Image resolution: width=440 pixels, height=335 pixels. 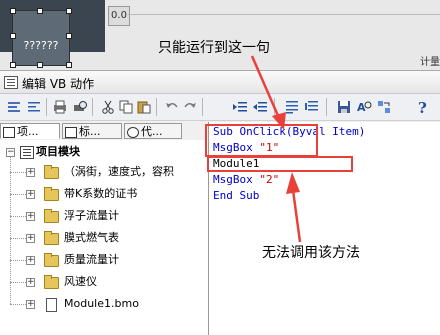 What do you see at coordinates (119, 171) in the screenshot?
I see `tree-item-label: （涡街，速度式，容积` at bounding box center [119, 171].